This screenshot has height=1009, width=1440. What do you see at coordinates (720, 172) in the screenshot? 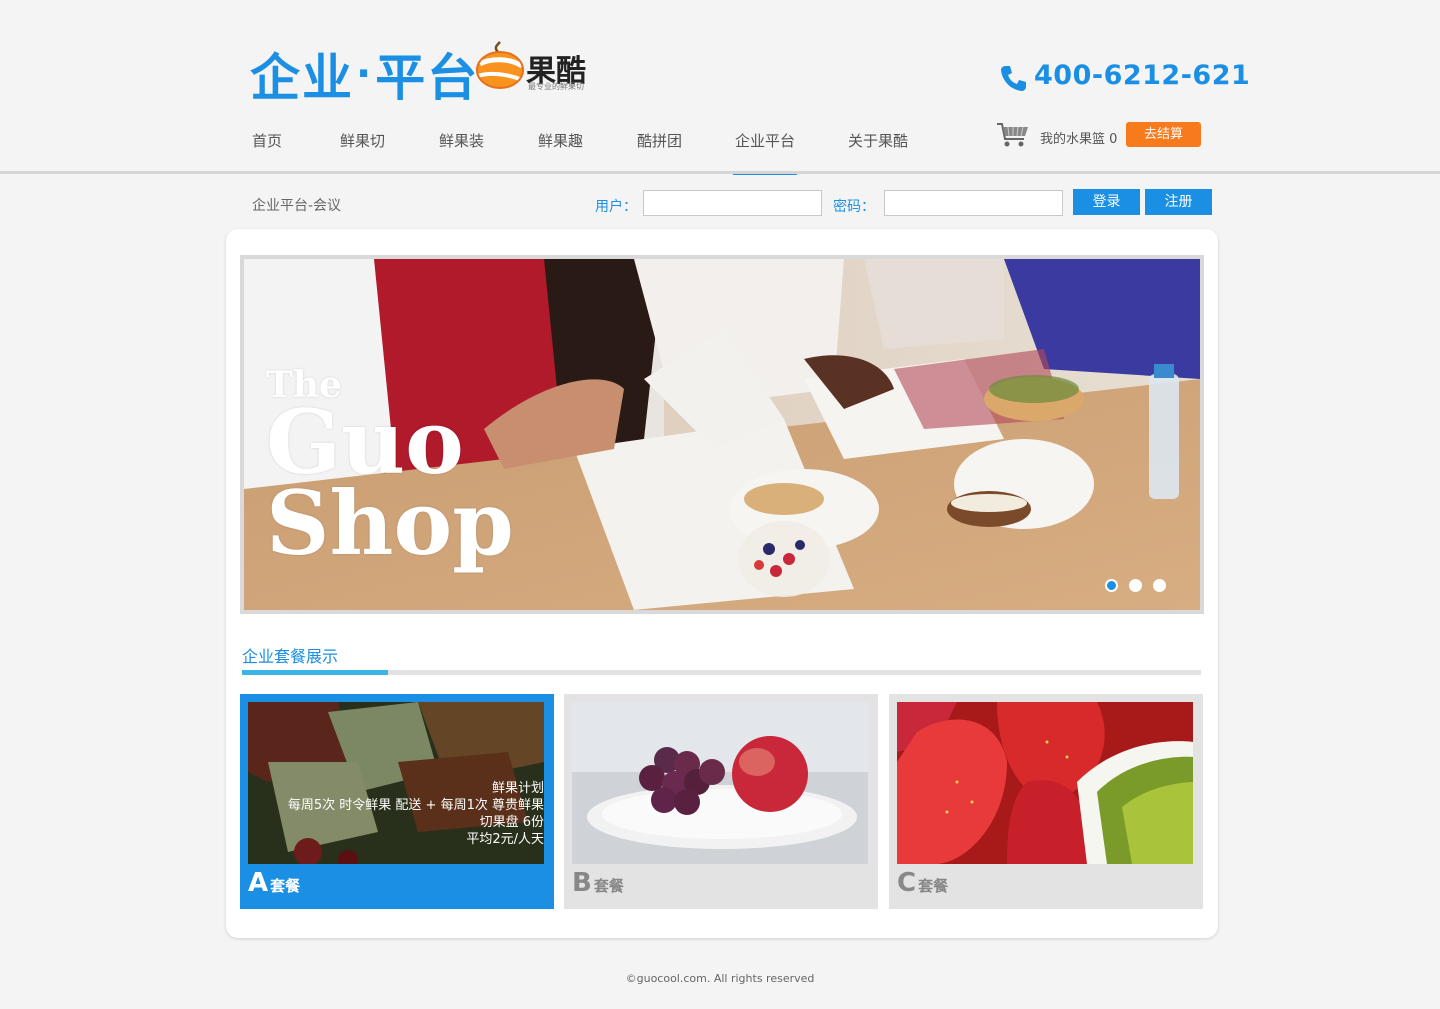
I see `header-divider` at bounding box center [720, 172].